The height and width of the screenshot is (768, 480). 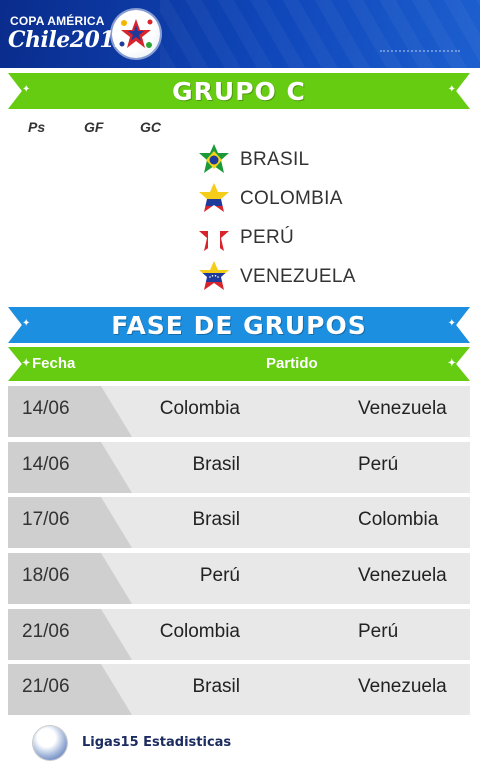 I want to click on team-row-brasil: BRASIL, so click(x=252, y=160).